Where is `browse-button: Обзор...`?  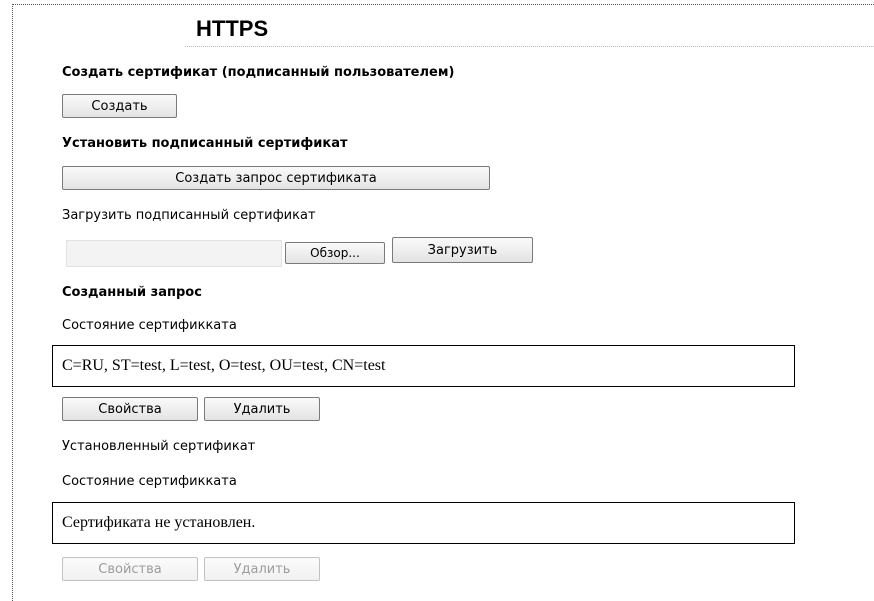 browse-button: Обзор... is located at coordinates (335, 253).